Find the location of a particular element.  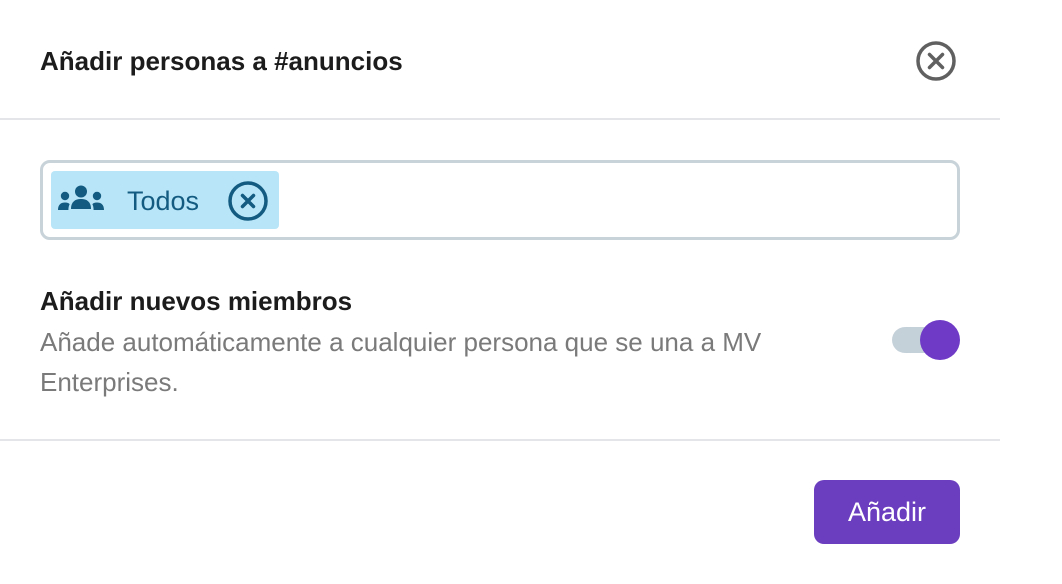

dialog-title: Añadir personas a #anuncios is located at coordinates (221, 61).